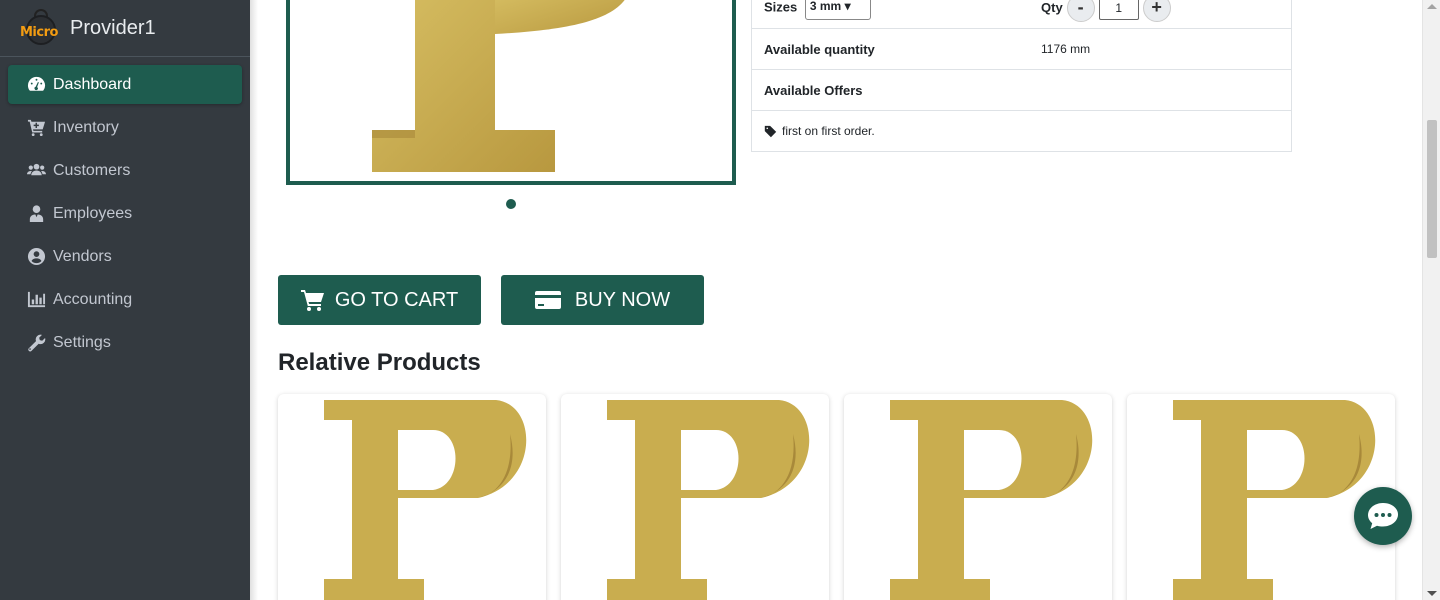 Image resolution: width=1440 pixels, height=600 pixels. What do you see at coordinates (819, 49) in the screenshot?
I see `available-quantity-label: Available quantity` at bounding box center [819, 49].